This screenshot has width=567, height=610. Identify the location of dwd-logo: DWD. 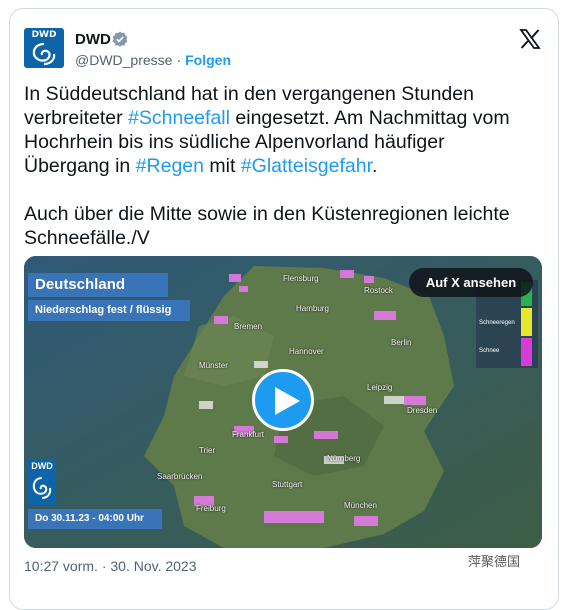
(42, 482).